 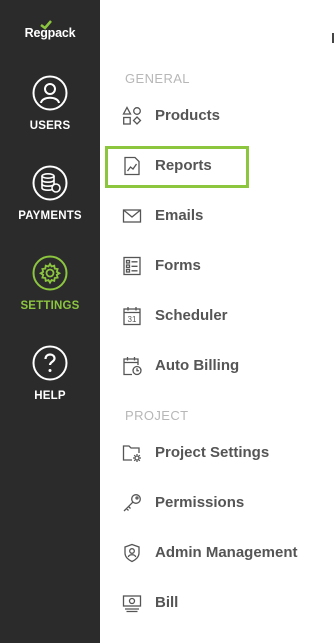 I want to click on calendar-icon: 31, so click(x=132, y=316).